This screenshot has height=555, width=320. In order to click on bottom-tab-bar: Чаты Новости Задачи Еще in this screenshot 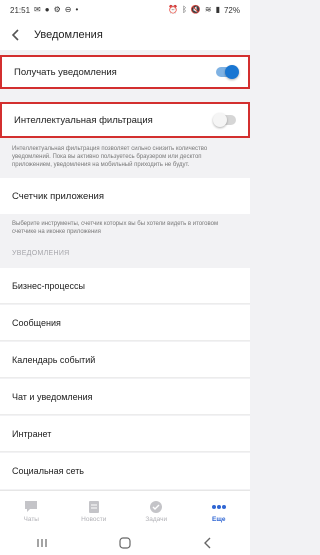, I will do `click(125, 510)`.